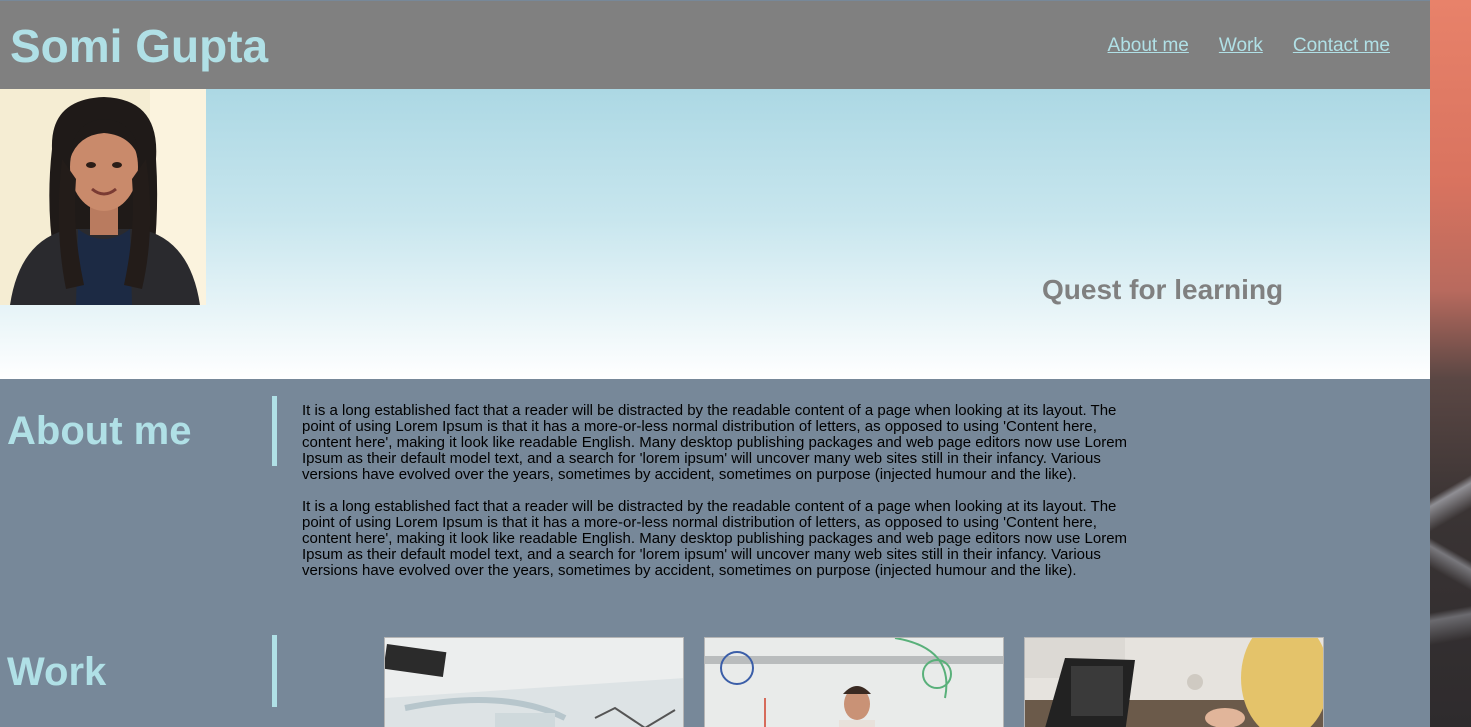 The height and width of the screenshot is (727, 1471). I want to click on nav-link-about-me: About me, so click(1148, 46).